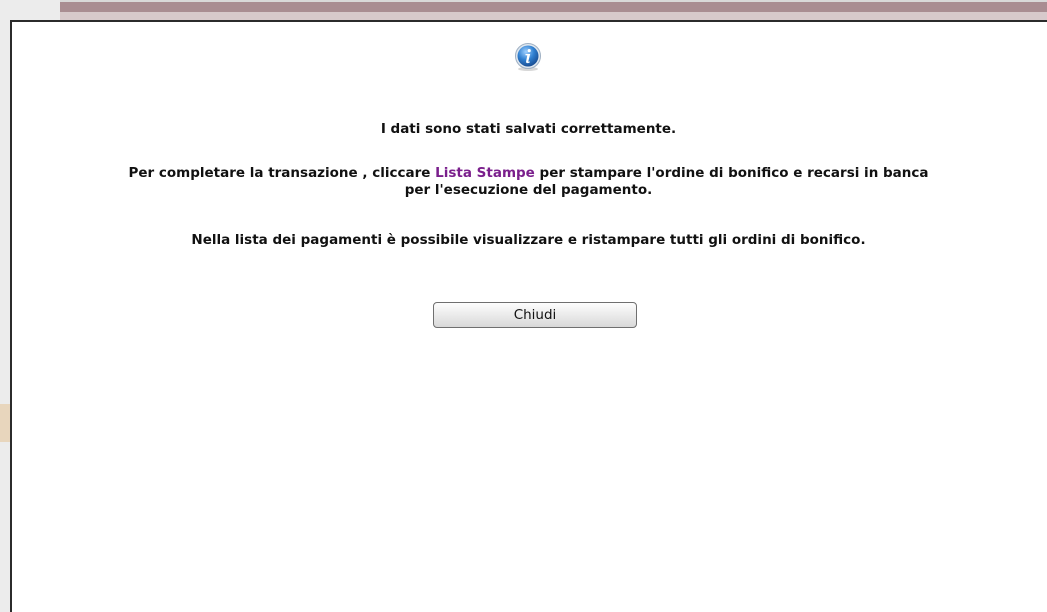 This screenshot has height=612, width=1047. I want to click on success-message: I dati sono stati salvati correttamente., so click(528, 129).